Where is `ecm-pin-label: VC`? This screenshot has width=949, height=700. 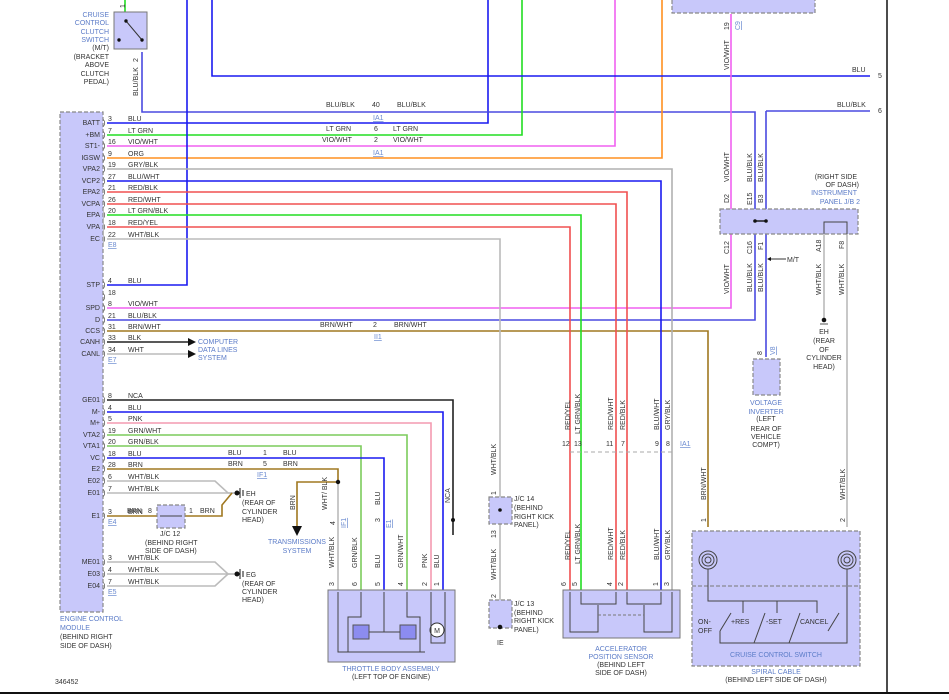
ecm-pin-label: VC is located at coordinates (95, 458).